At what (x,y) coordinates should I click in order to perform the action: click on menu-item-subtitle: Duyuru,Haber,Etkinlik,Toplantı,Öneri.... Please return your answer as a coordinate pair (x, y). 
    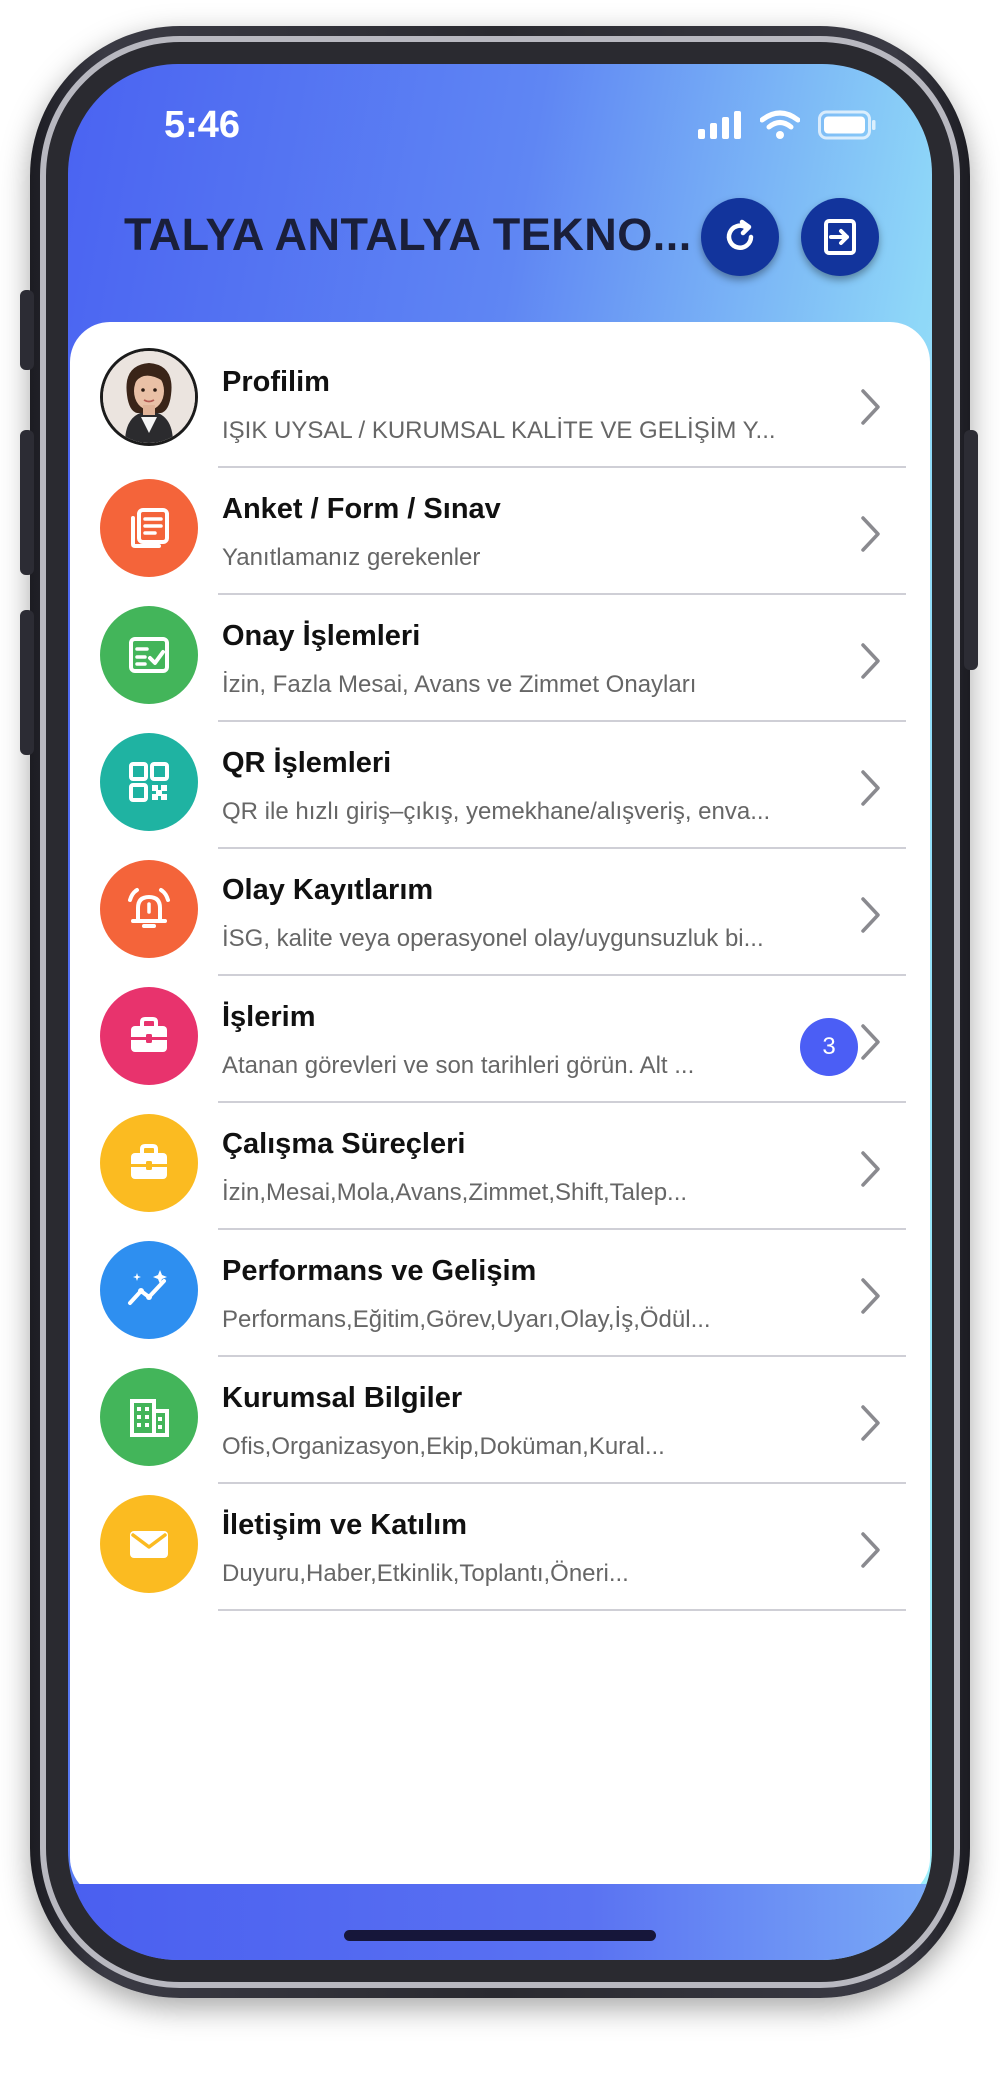
    Looking at the image, I should click on (425, 1573).